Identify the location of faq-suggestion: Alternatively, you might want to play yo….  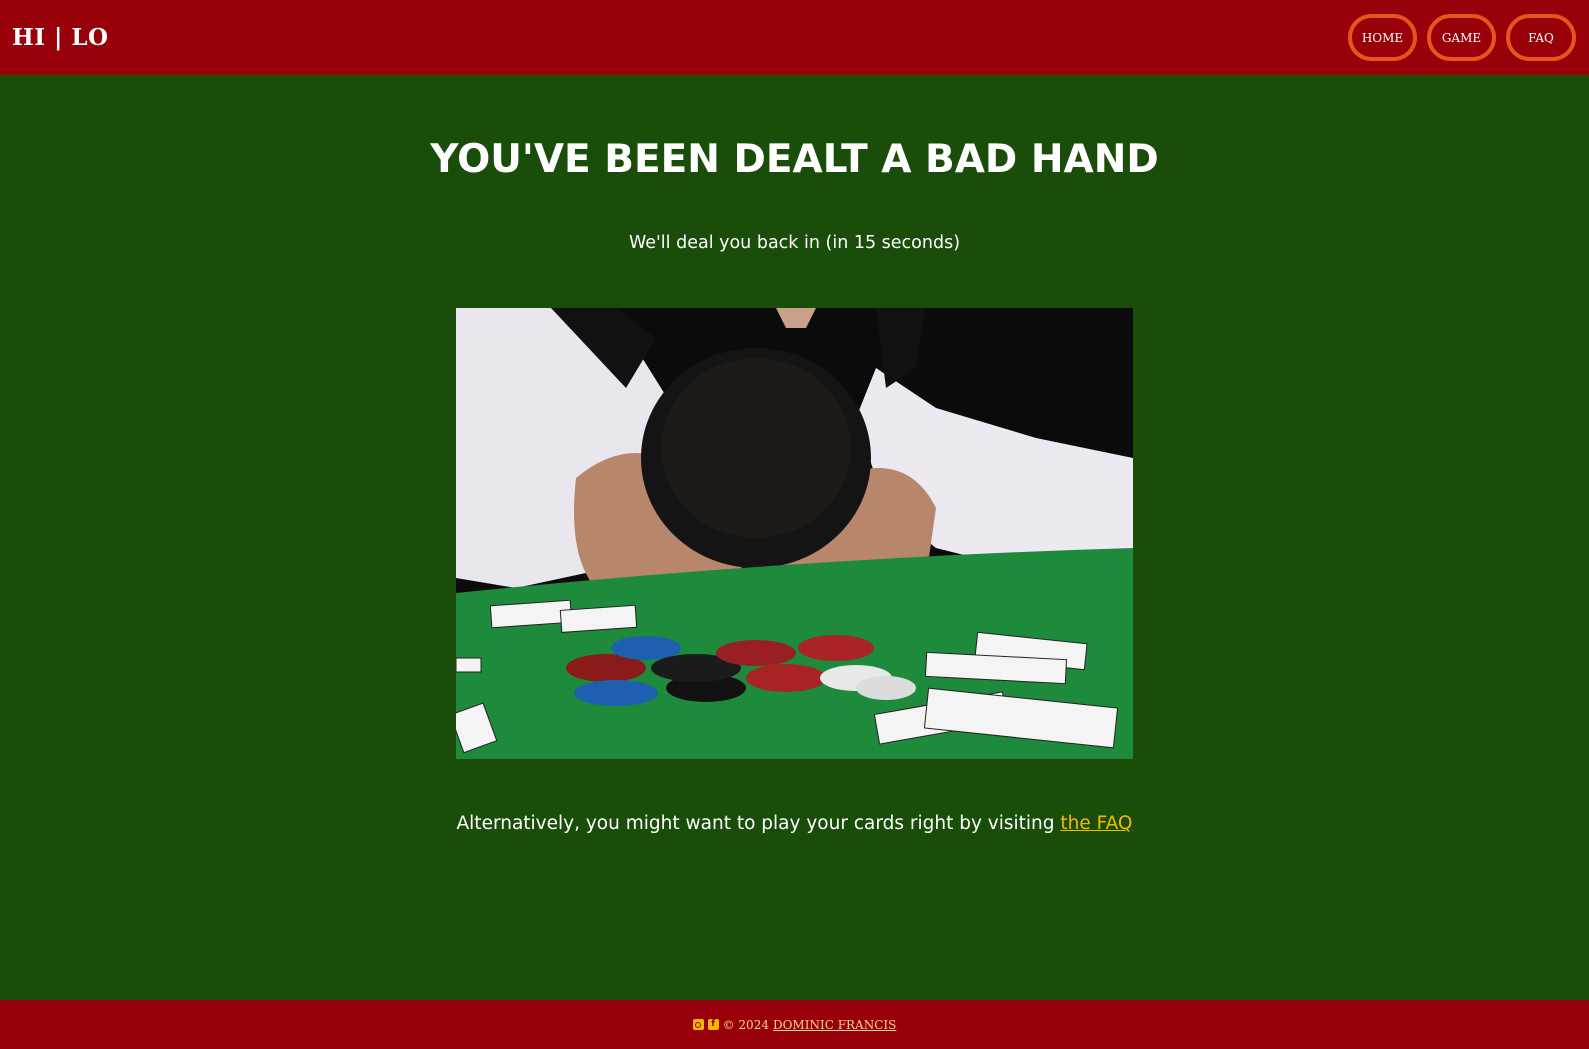
(794, 823).